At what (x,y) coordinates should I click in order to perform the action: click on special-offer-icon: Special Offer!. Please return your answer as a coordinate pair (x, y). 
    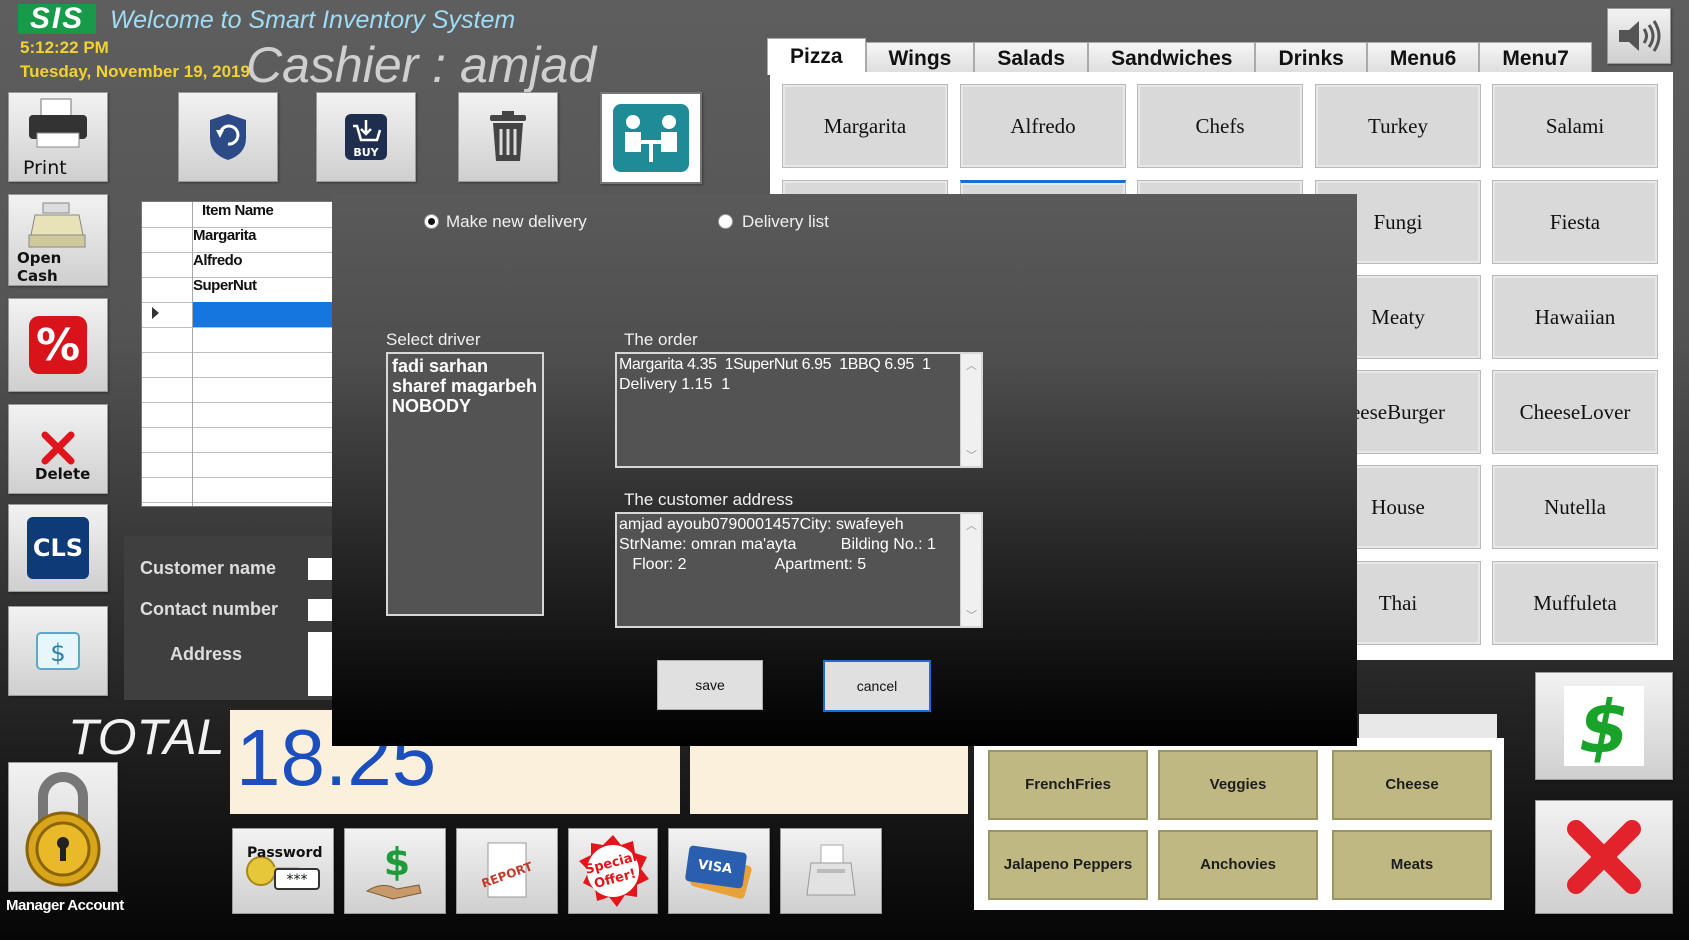
    Looking at the image, I should click on (614, 871).